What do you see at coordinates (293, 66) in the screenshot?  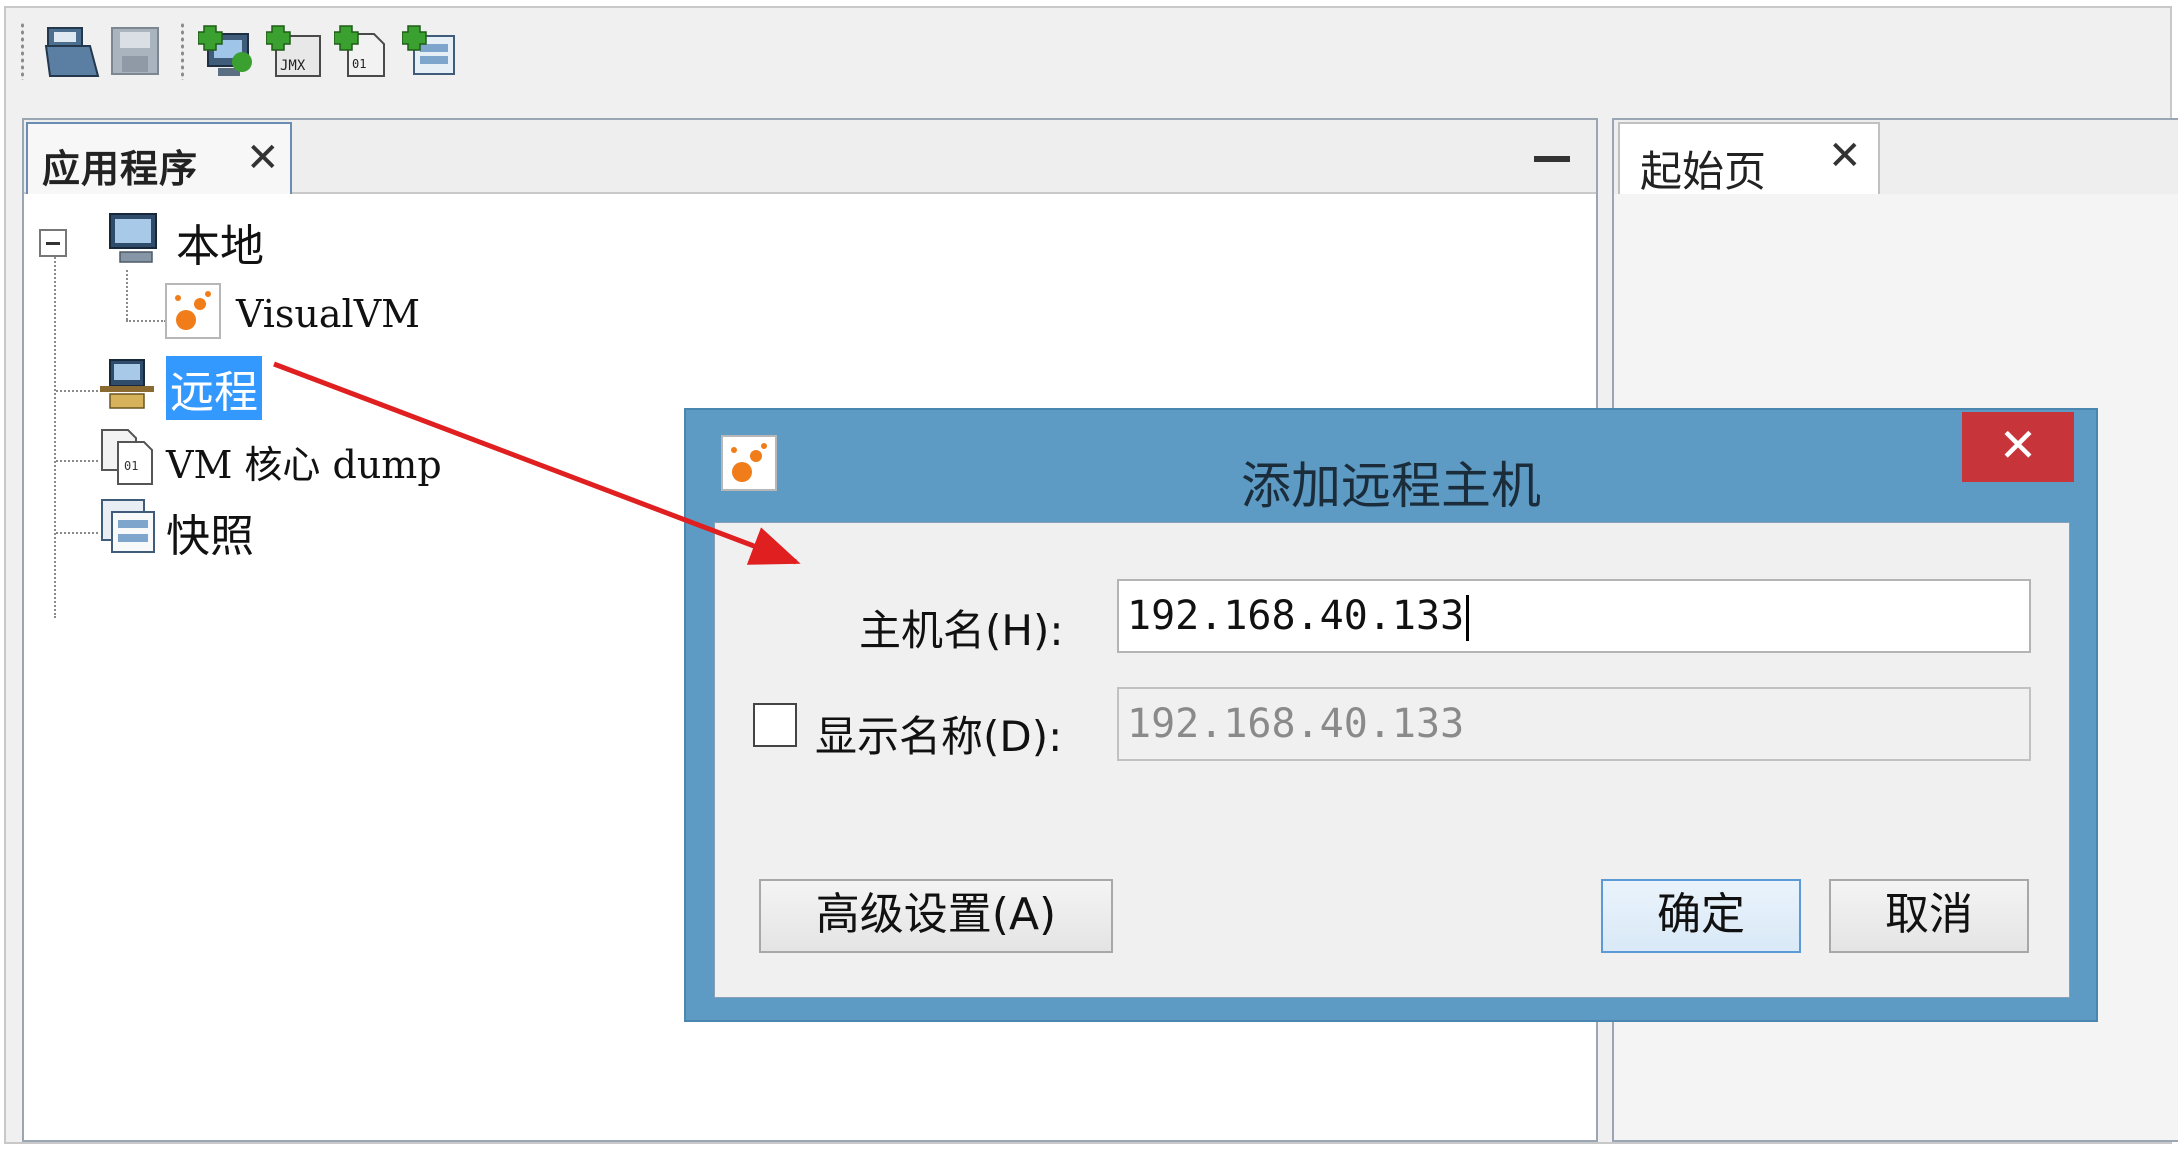 I see `svg-text: JMX` at bounding box center [293, 66].